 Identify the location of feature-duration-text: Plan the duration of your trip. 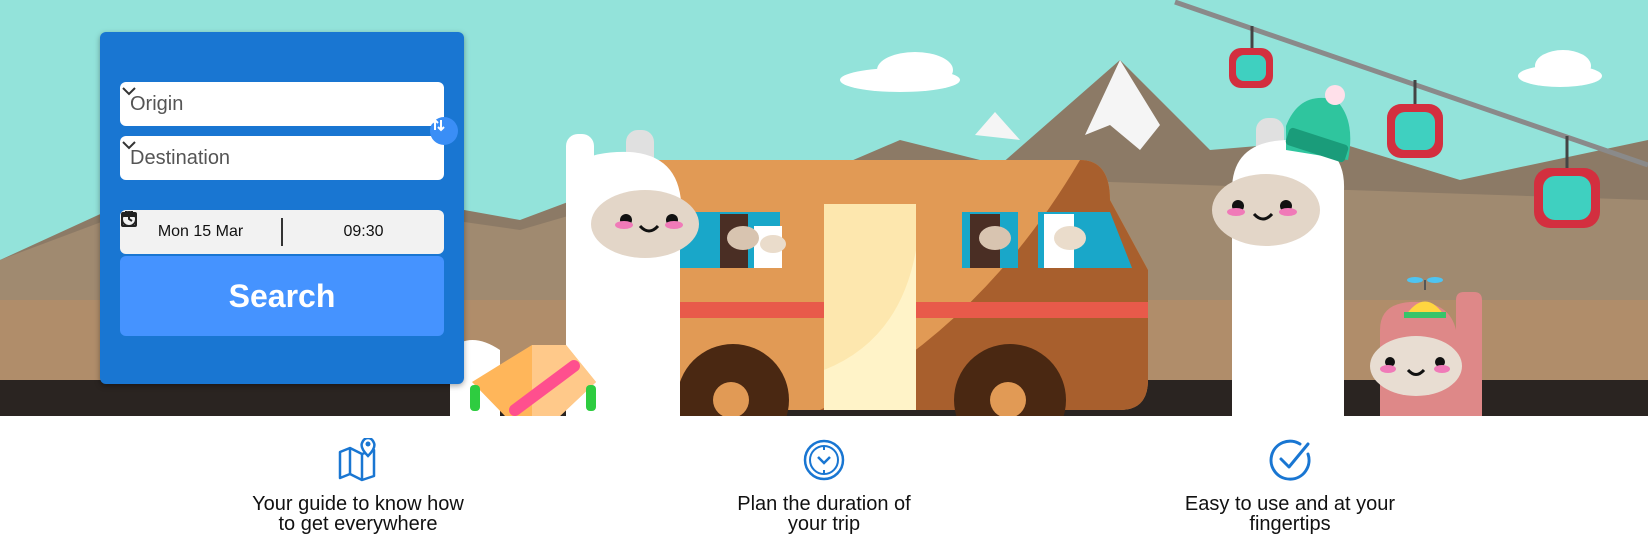
(824, 514).